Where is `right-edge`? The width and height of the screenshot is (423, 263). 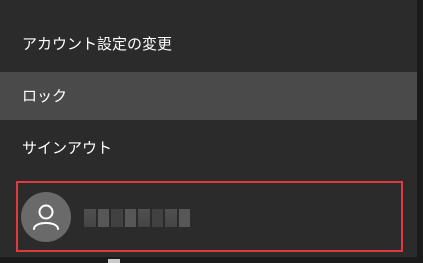
right-edge is located at coordinates (420, 131).